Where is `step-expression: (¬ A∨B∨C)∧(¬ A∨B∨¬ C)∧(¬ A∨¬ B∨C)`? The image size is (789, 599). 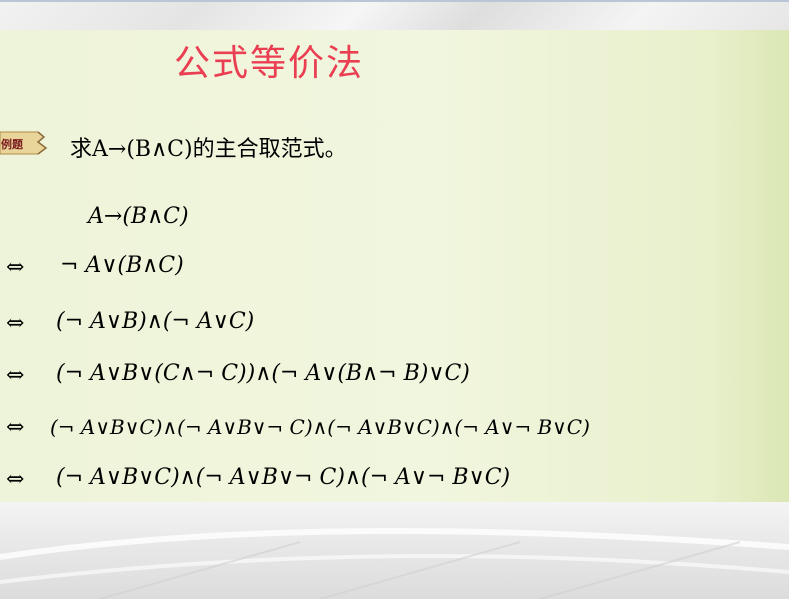
step-expression: (¬ A∨B∨C)∧(¬ A∨B∨¬ C)∧(¬ A∨¬ B∨C) is located at coordinates (283, 477).